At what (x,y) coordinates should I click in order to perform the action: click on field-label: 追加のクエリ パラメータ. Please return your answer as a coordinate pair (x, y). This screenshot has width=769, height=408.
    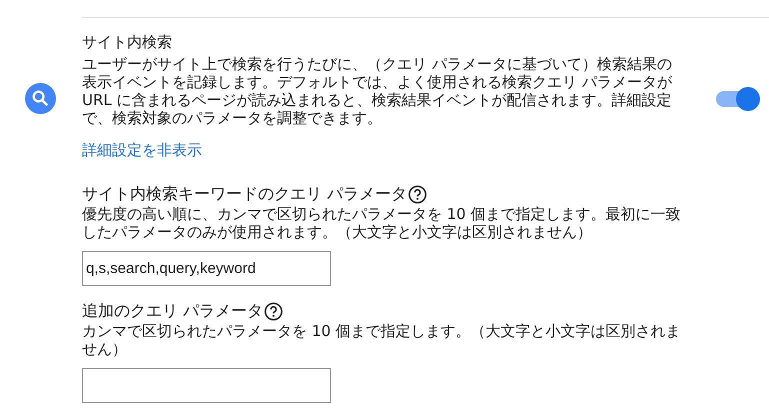
    Looking at the image, I should click on (173, 311).